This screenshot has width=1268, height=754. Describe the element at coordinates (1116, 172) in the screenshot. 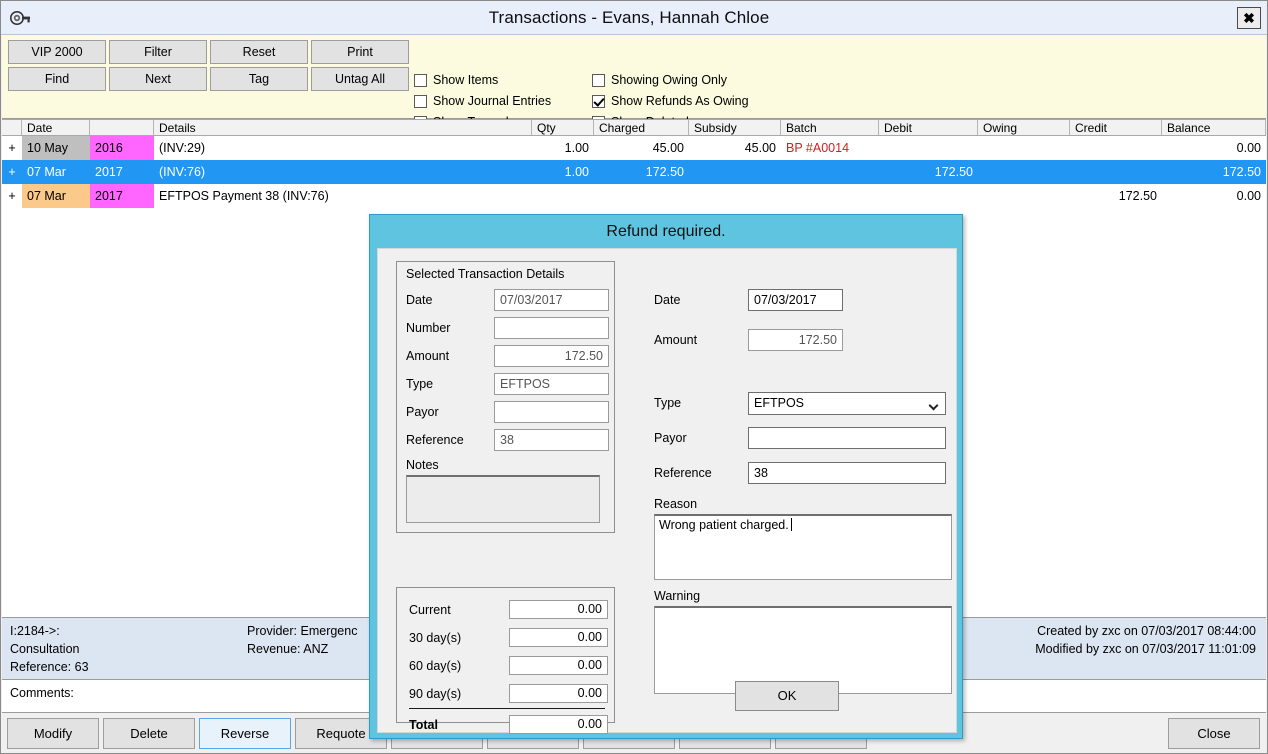

I see `cell-credit` at that location.